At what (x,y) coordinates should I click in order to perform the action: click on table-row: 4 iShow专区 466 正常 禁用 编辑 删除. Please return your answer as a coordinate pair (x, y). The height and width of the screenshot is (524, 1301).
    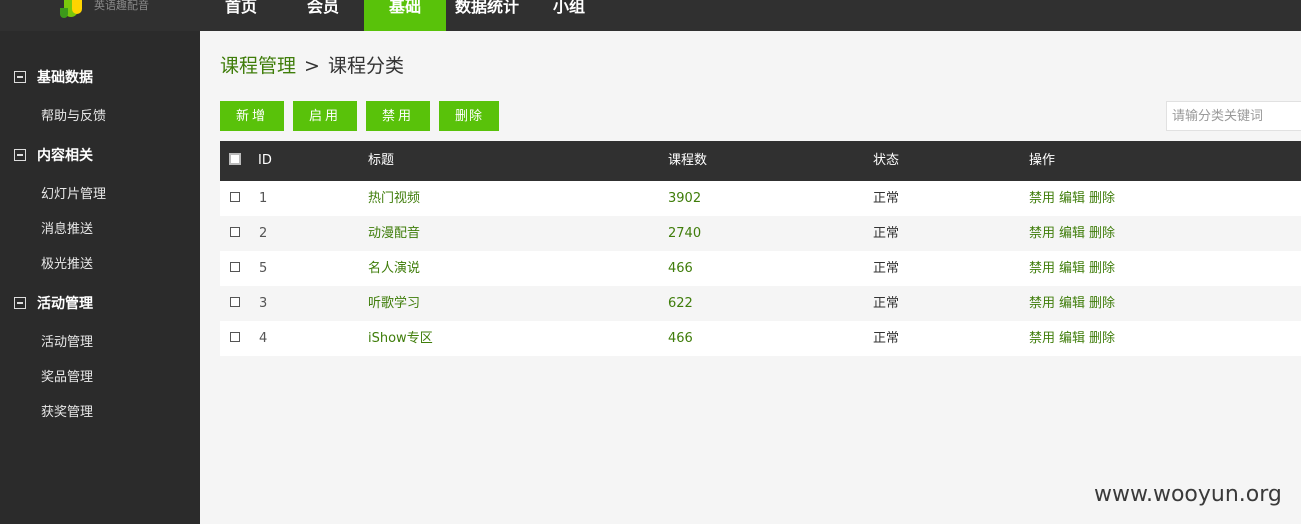
    Looking at the image, I should click on (760, 338).